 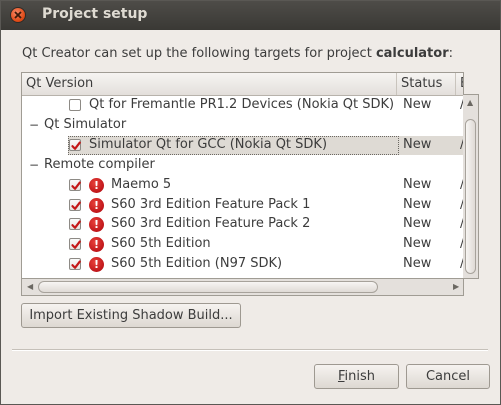 I want to click on tree-item-row: ! S60 3rd Edition Feature Pack 2 New /, so click(x=242, y=225).